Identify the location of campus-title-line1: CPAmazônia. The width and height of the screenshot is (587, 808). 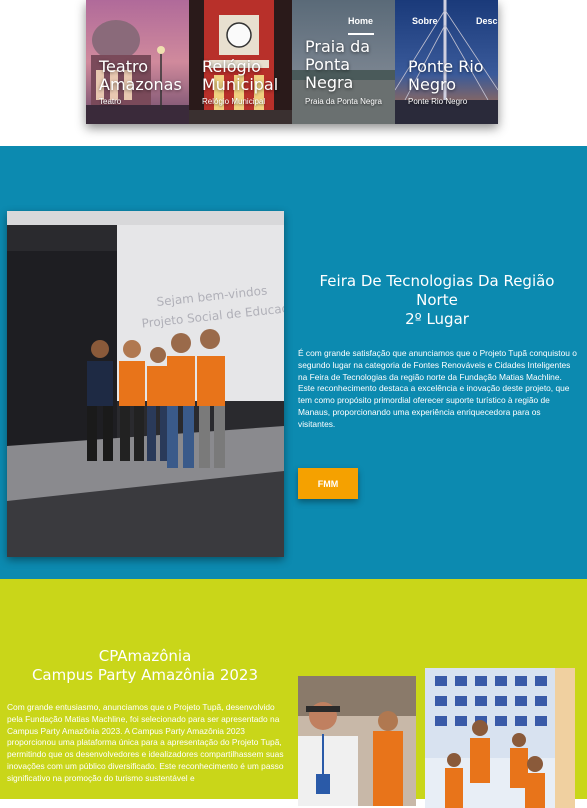
(145, 656).